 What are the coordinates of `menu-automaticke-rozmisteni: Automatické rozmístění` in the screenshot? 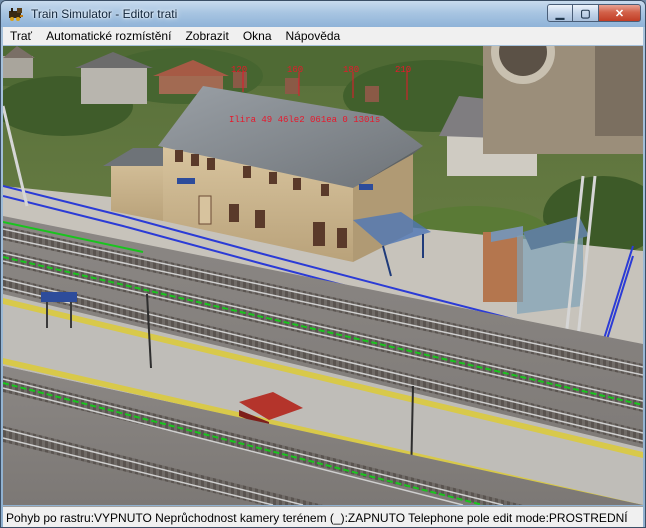 It's located at (108, 36).